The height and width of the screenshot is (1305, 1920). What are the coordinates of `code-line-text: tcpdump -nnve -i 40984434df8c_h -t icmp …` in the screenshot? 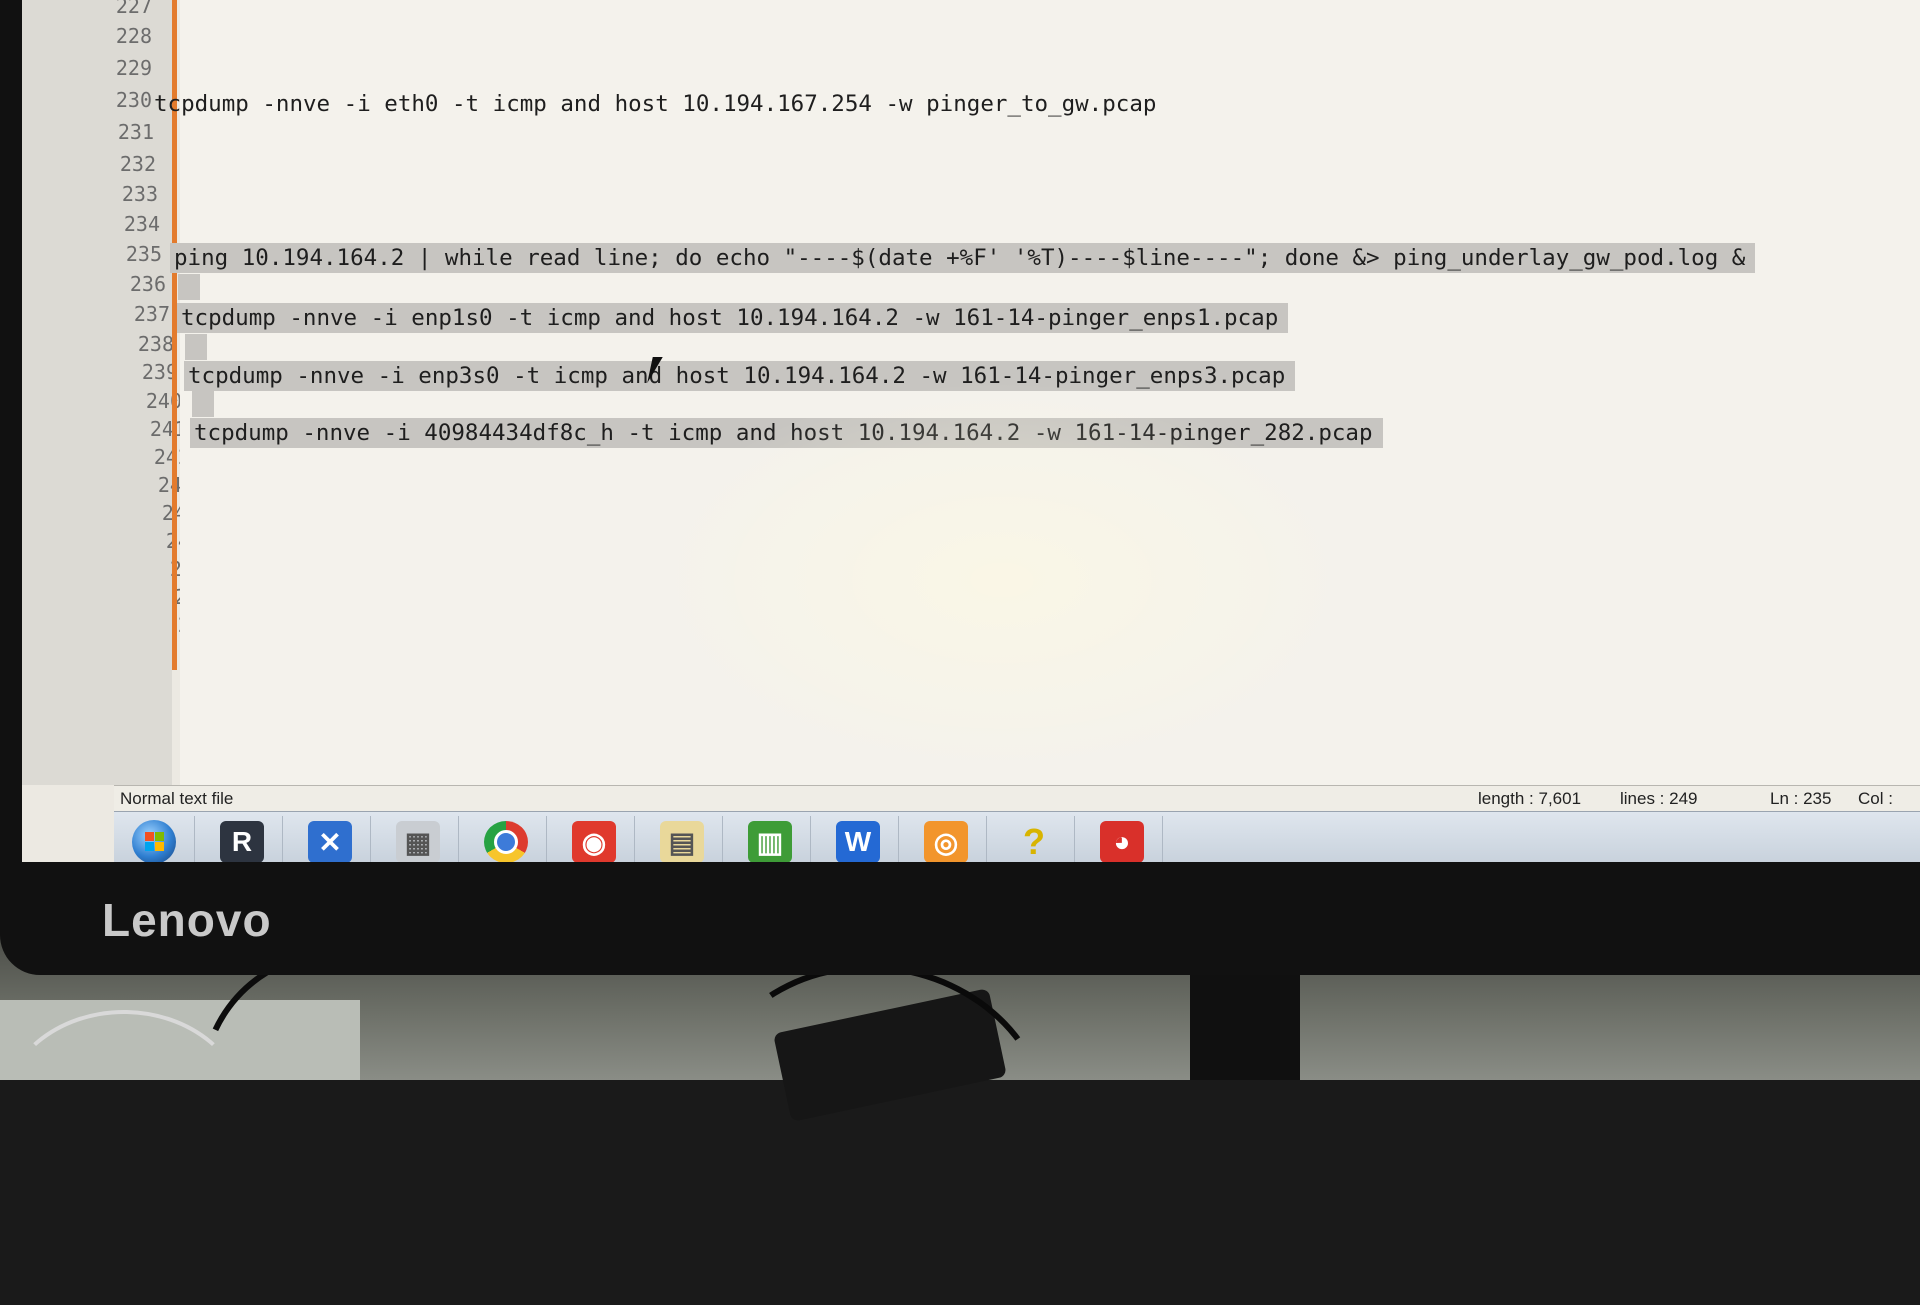 It's located at (786, 433).